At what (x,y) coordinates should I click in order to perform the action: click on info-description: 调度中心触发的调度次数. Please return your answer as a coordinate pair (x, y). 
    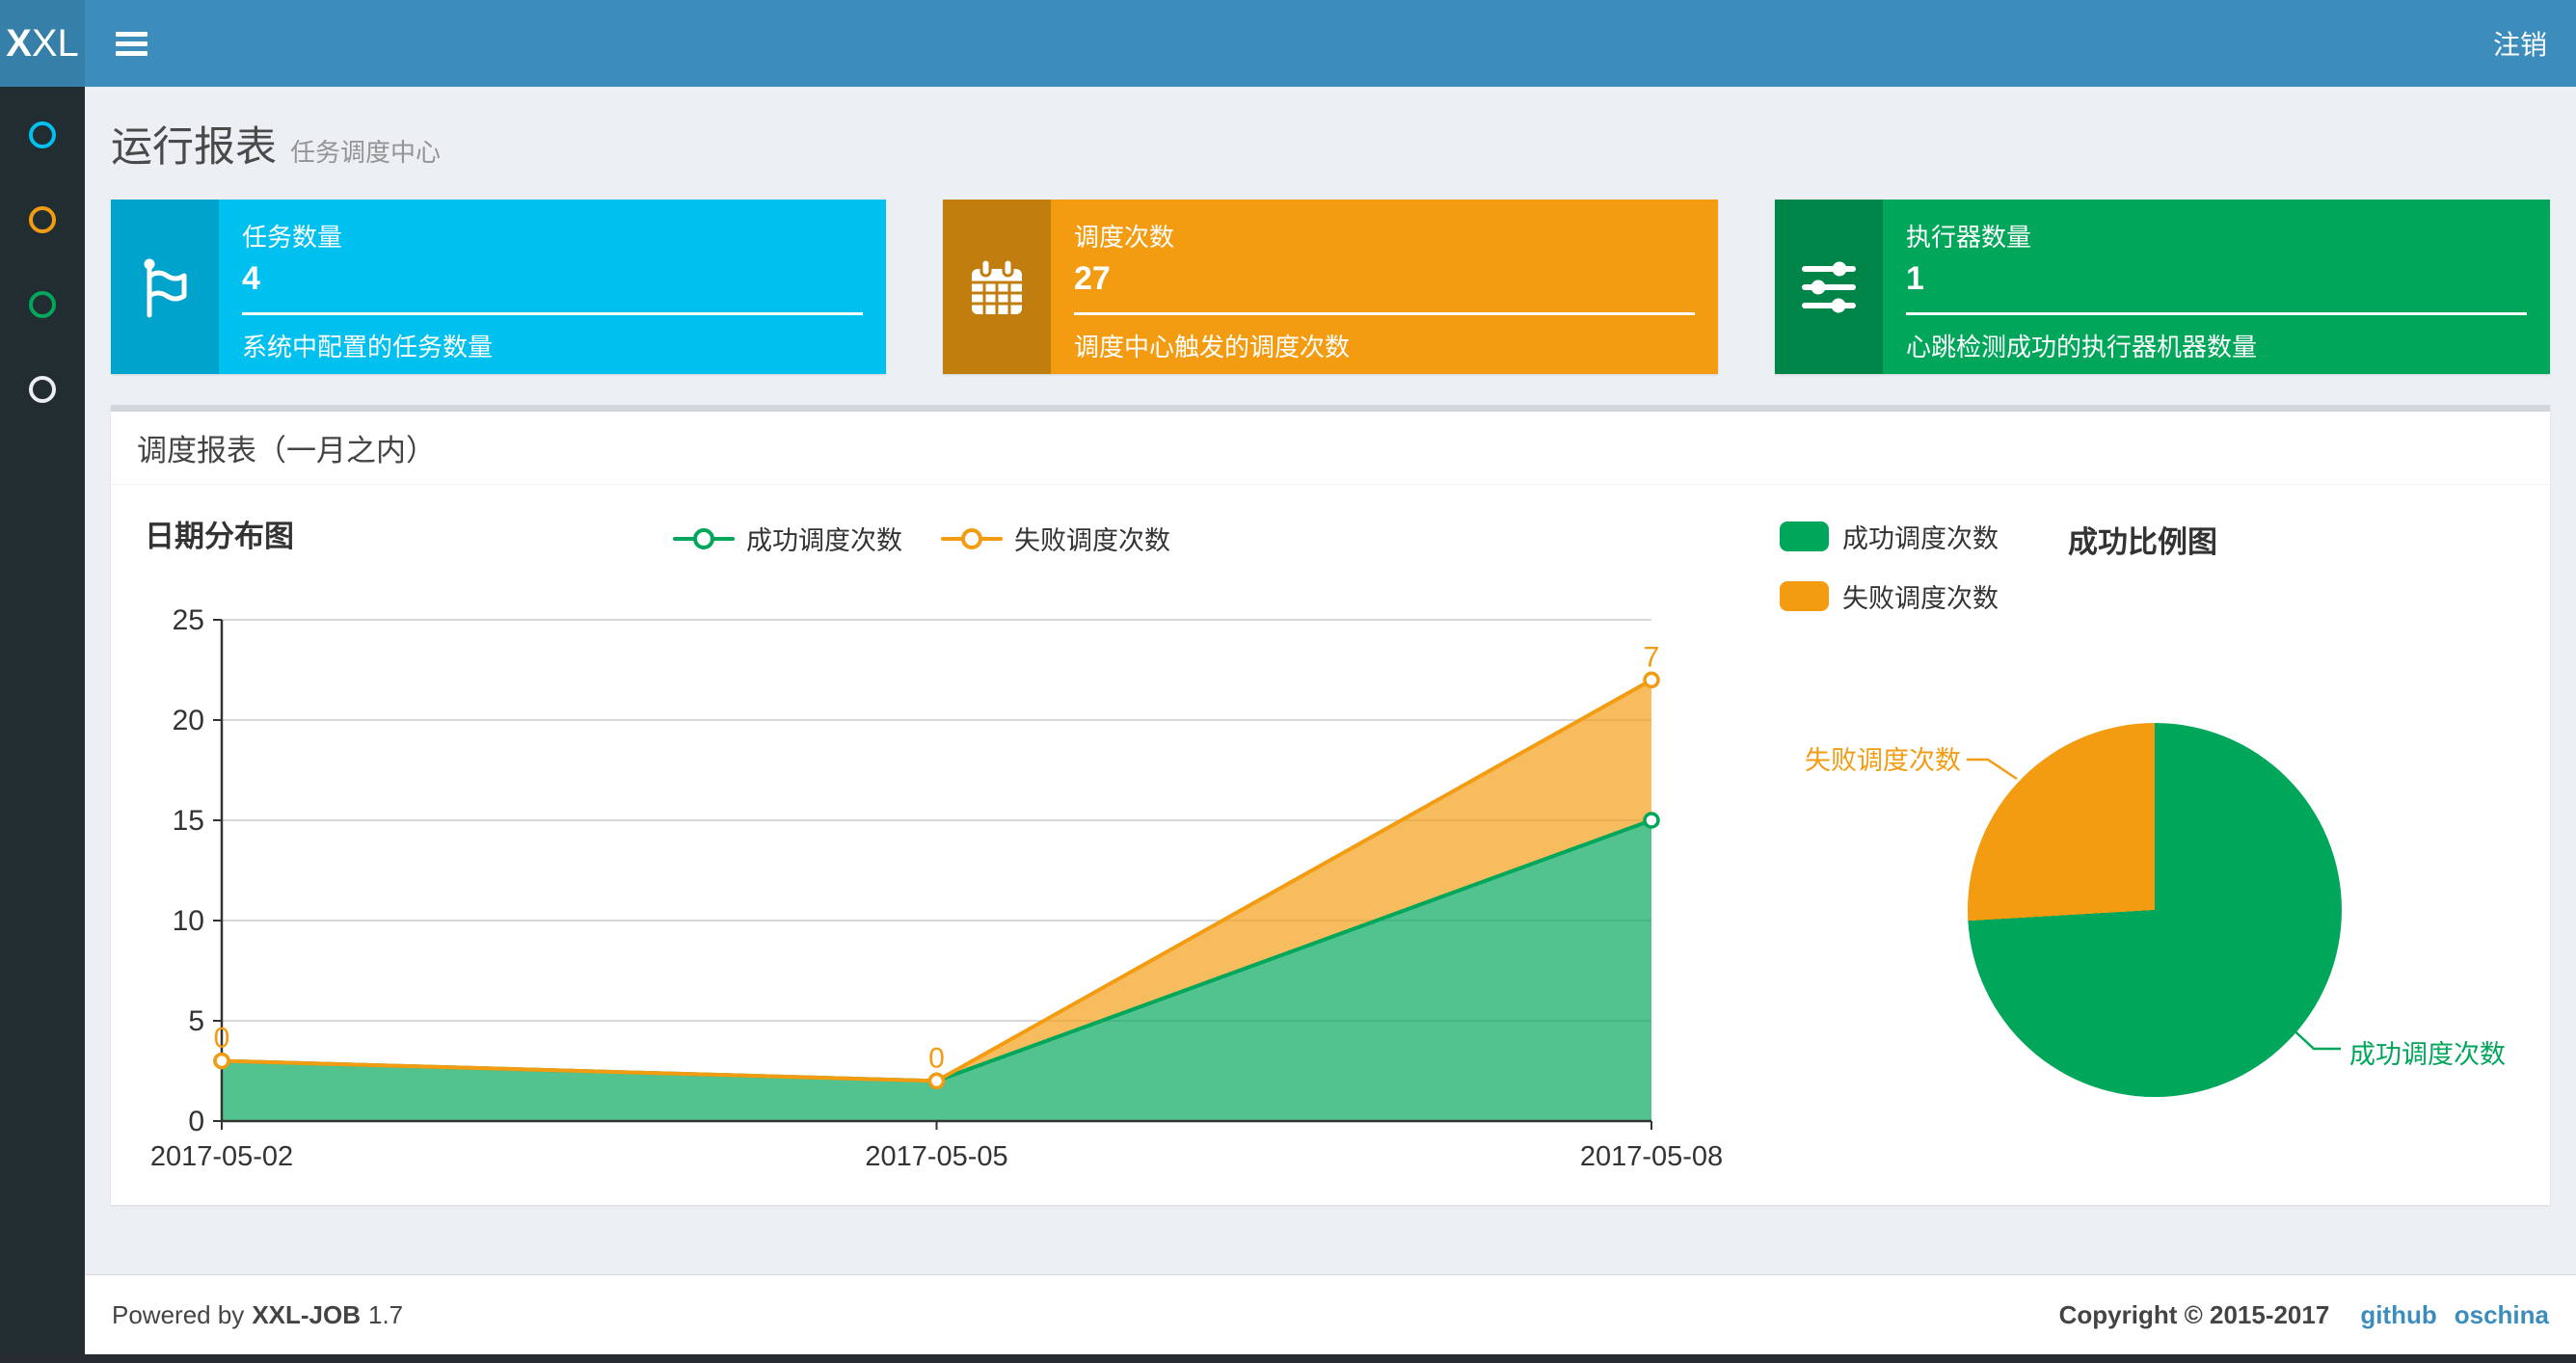
    Looking at the image, I should click on (1213, 347).